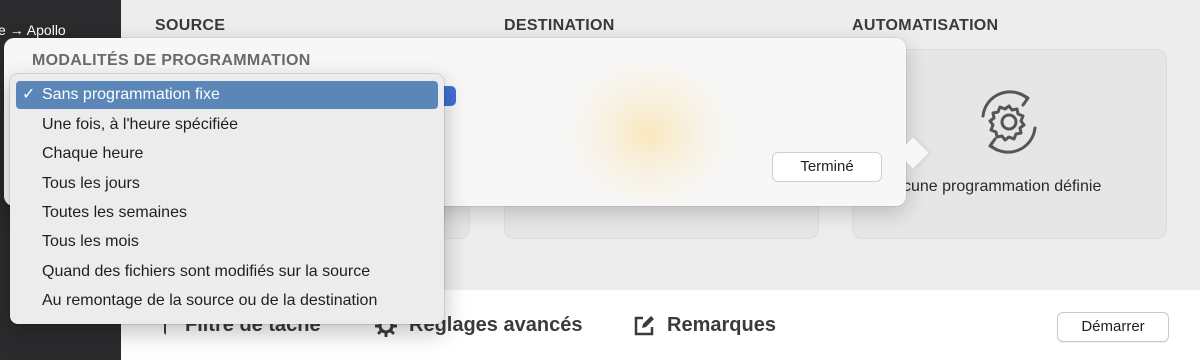 This screenshot has height=360, width=1200. Describe the element at coordinates (227, 95) in the screenshot. I see `menu-item-no-schedule: ✓ Sans programmation fixe` at that location.